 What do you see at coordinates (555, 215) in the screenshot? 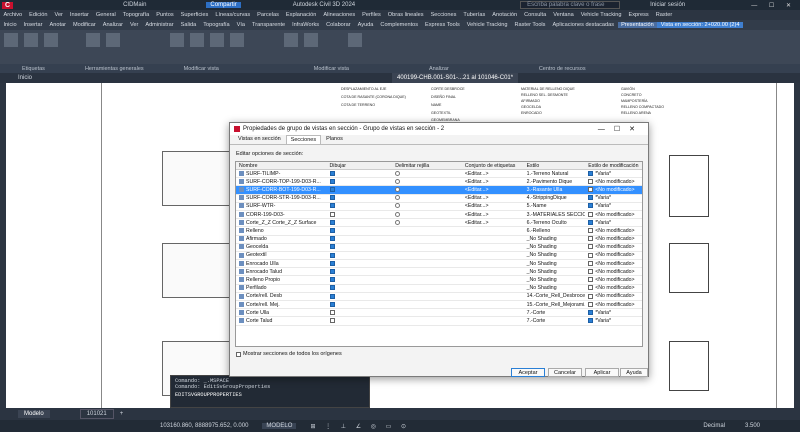
I see `style-cell: 3.-MATERIALES SECCIÓN` at bounding box center [555, 215].